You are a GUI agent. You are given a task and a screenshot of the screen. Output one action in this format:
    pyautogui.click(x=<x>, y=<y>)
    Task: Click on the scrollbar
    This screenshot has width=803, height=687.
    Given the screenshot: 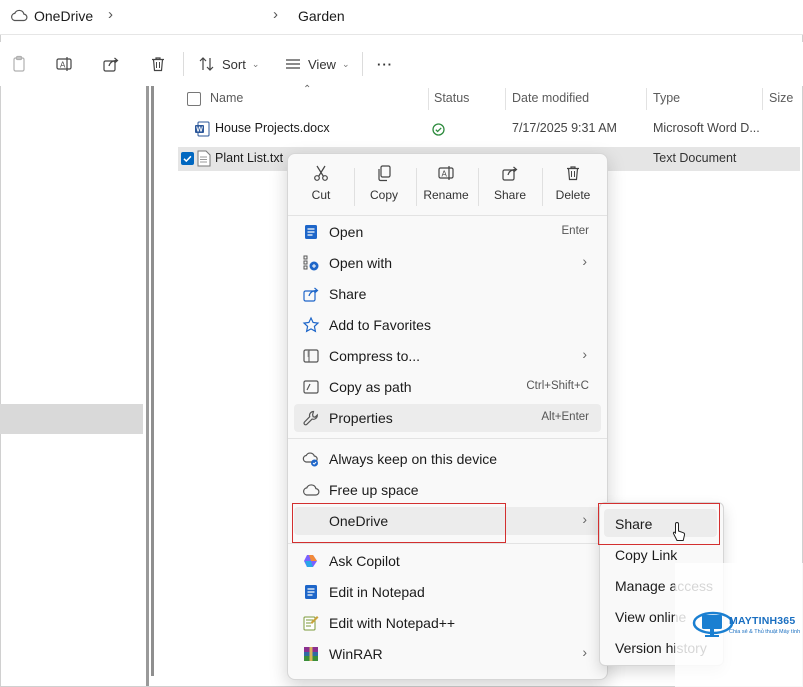 What is the action you would take?
    pyautogui.click(x=152, y=381)
    